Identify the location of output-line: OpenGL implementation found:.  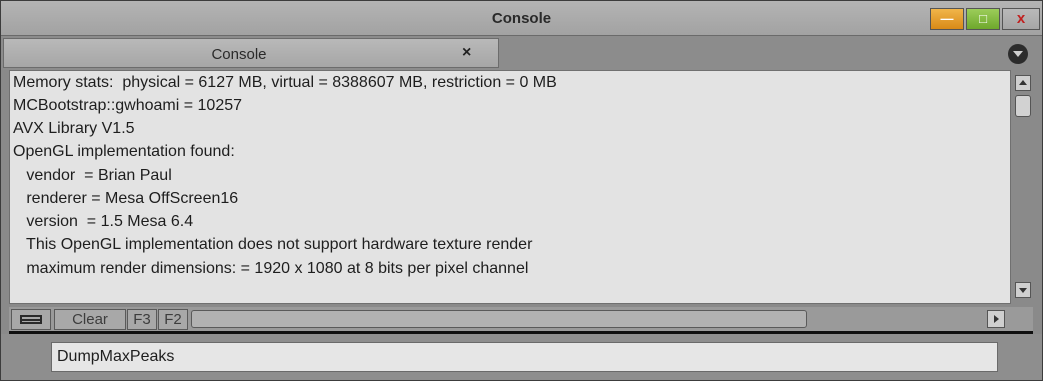
(124, 151).